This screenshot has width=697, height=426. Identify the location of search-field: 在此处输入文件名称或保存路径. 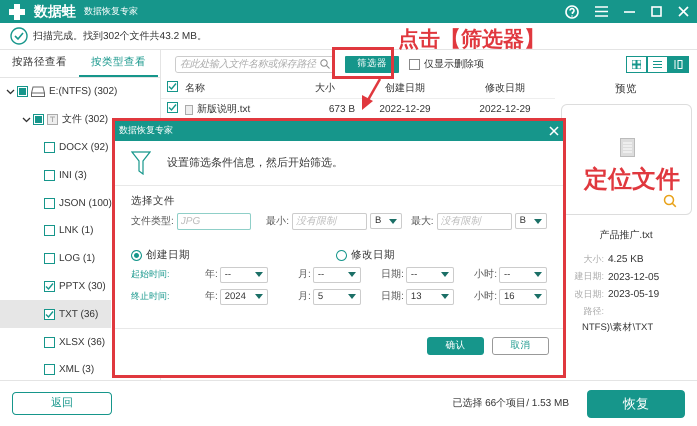
(255, 64).